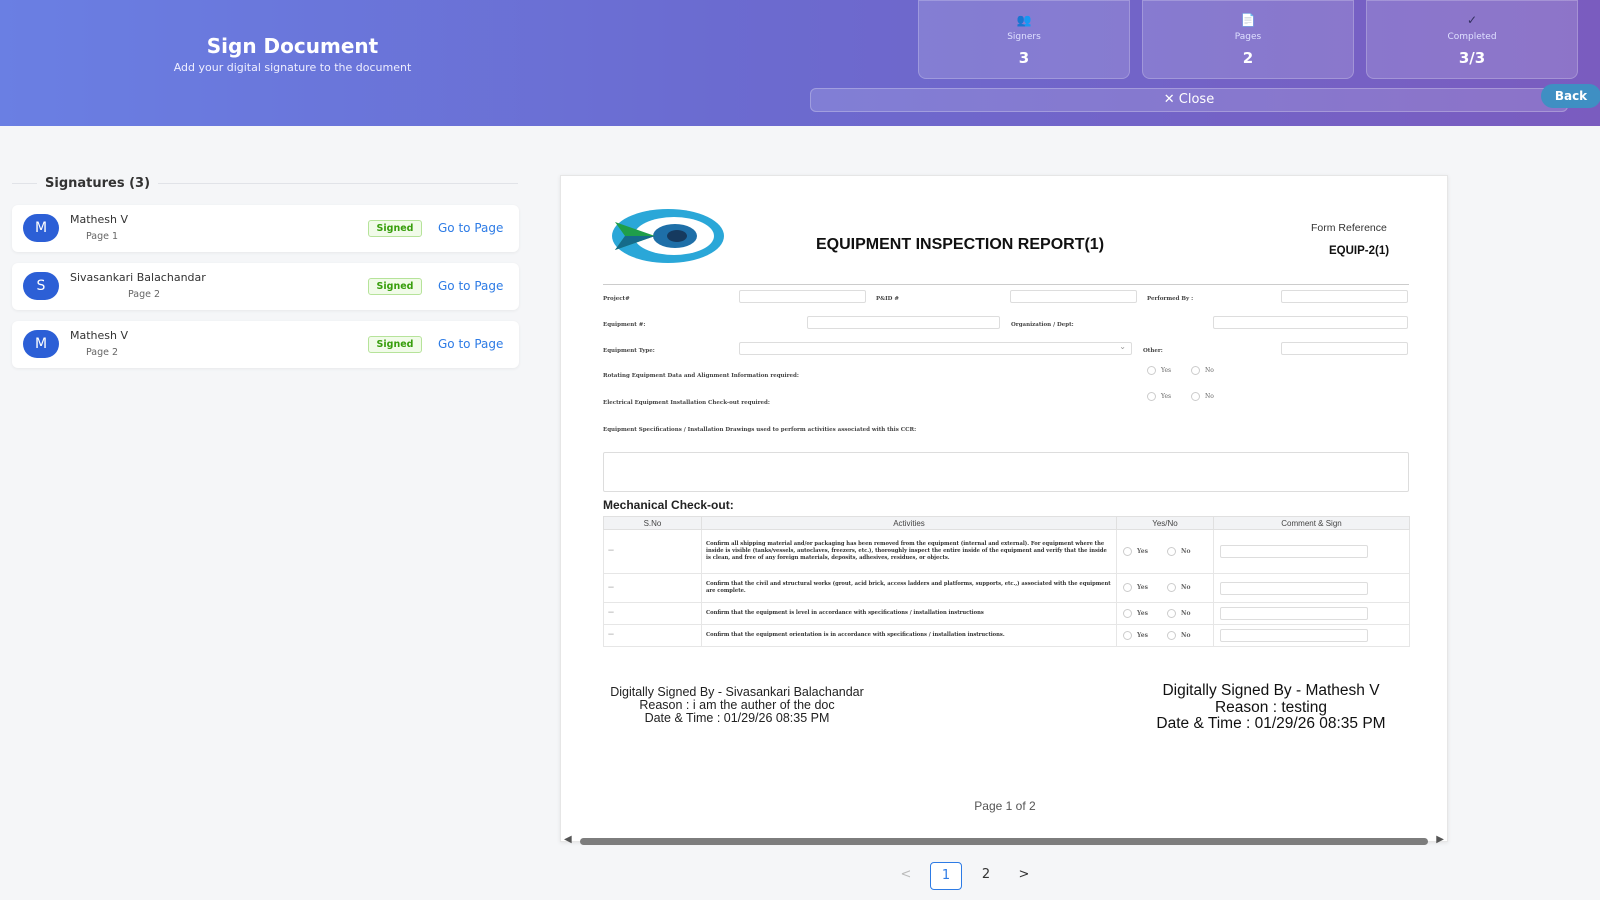 The width and height of the screenshot is (1600, 900). I want to click on equipment-type-select: ⌄, so click(935, 348).